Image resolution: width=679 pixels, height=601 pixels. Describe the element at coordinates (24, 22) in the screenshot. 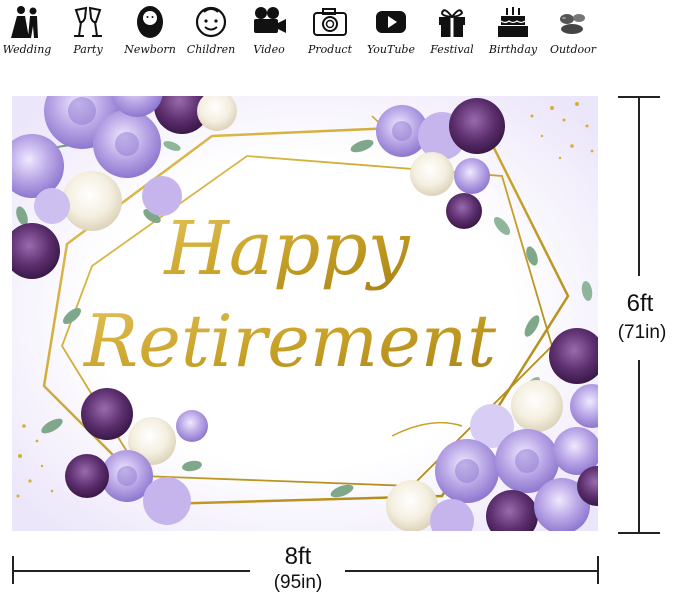

I see `wedding-couple-icon` at that location.